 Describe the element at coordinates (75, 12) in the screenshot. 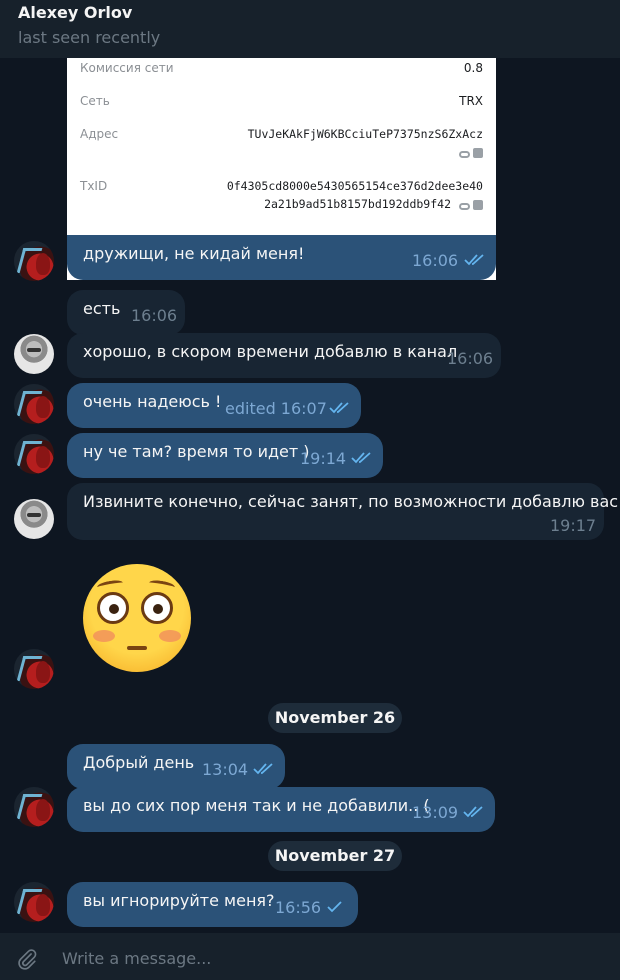

I see `contact-name: Alexey Orlov` at that location.